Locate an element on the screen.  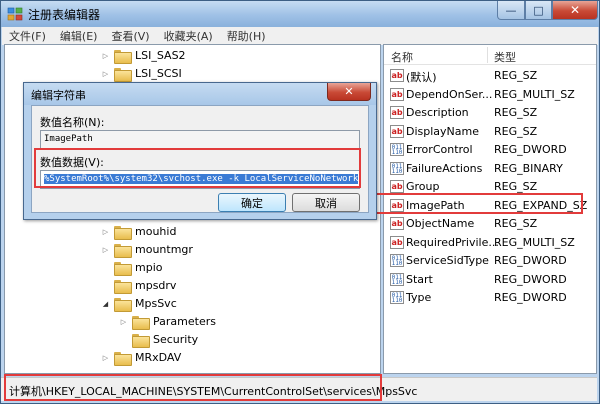
maximize-icon: □ is located at coordinates (538, 10).